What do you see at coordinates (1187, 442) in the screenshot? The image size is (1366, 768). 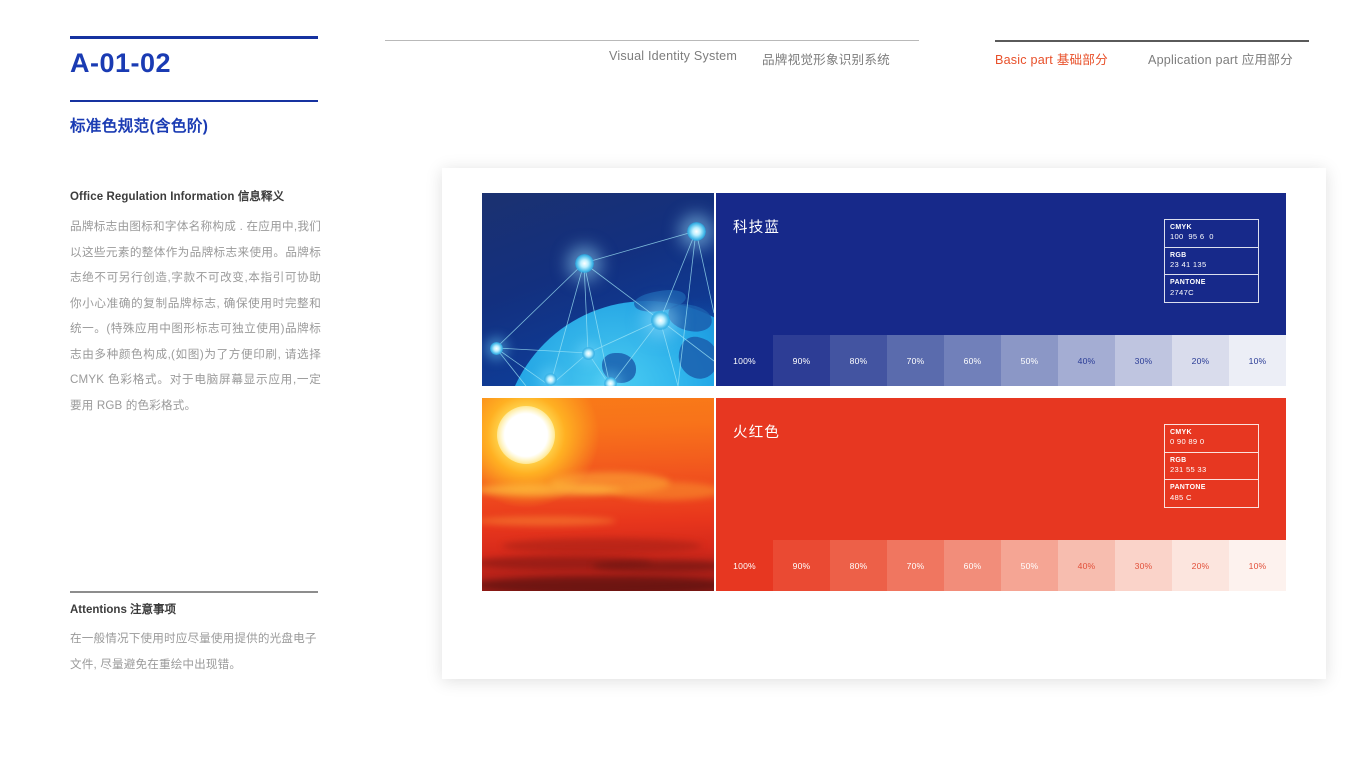 I see `spec-value-cmyk: 0 90 89 0` at bounding box center [1187, 442].